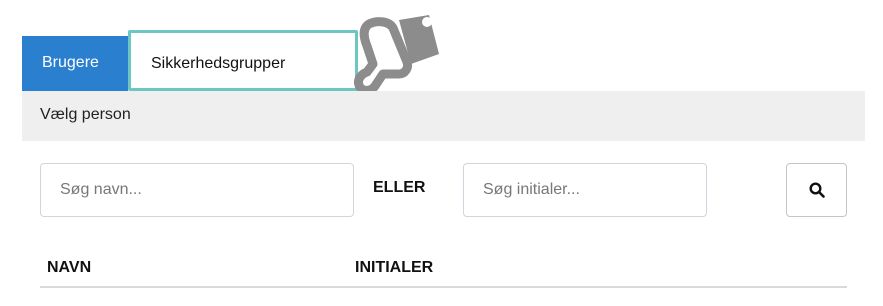 The width and height of the screenshot is (883, 306). What do you see at coordinates (197, 190) in the screenshot?
I see `name-search-input` at bounding box center [197, 190].